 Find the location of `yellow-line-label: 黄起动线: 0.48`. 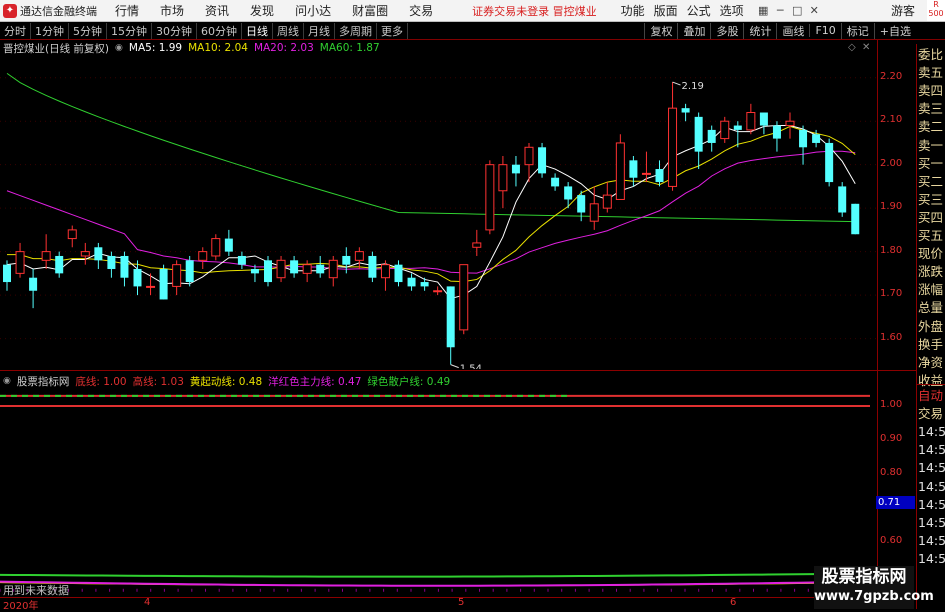

yellow-line-label: 黄起动线: 0.48 is located at coordinates (226, 381).